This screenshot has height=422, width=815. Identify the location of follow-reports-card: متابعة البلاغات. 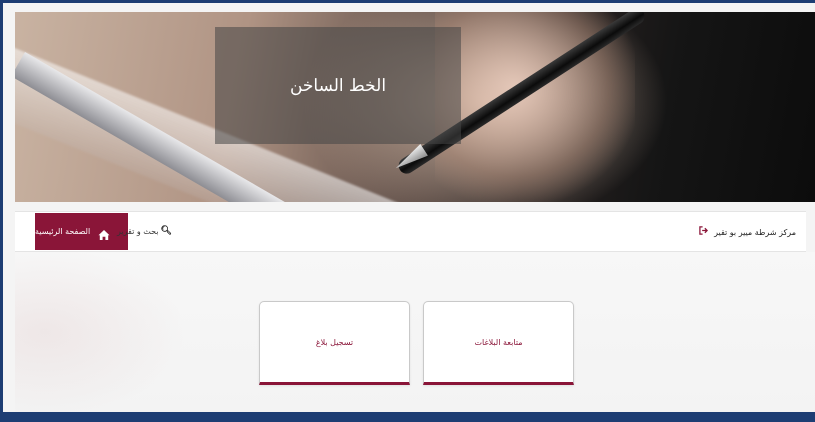
(498, 343).